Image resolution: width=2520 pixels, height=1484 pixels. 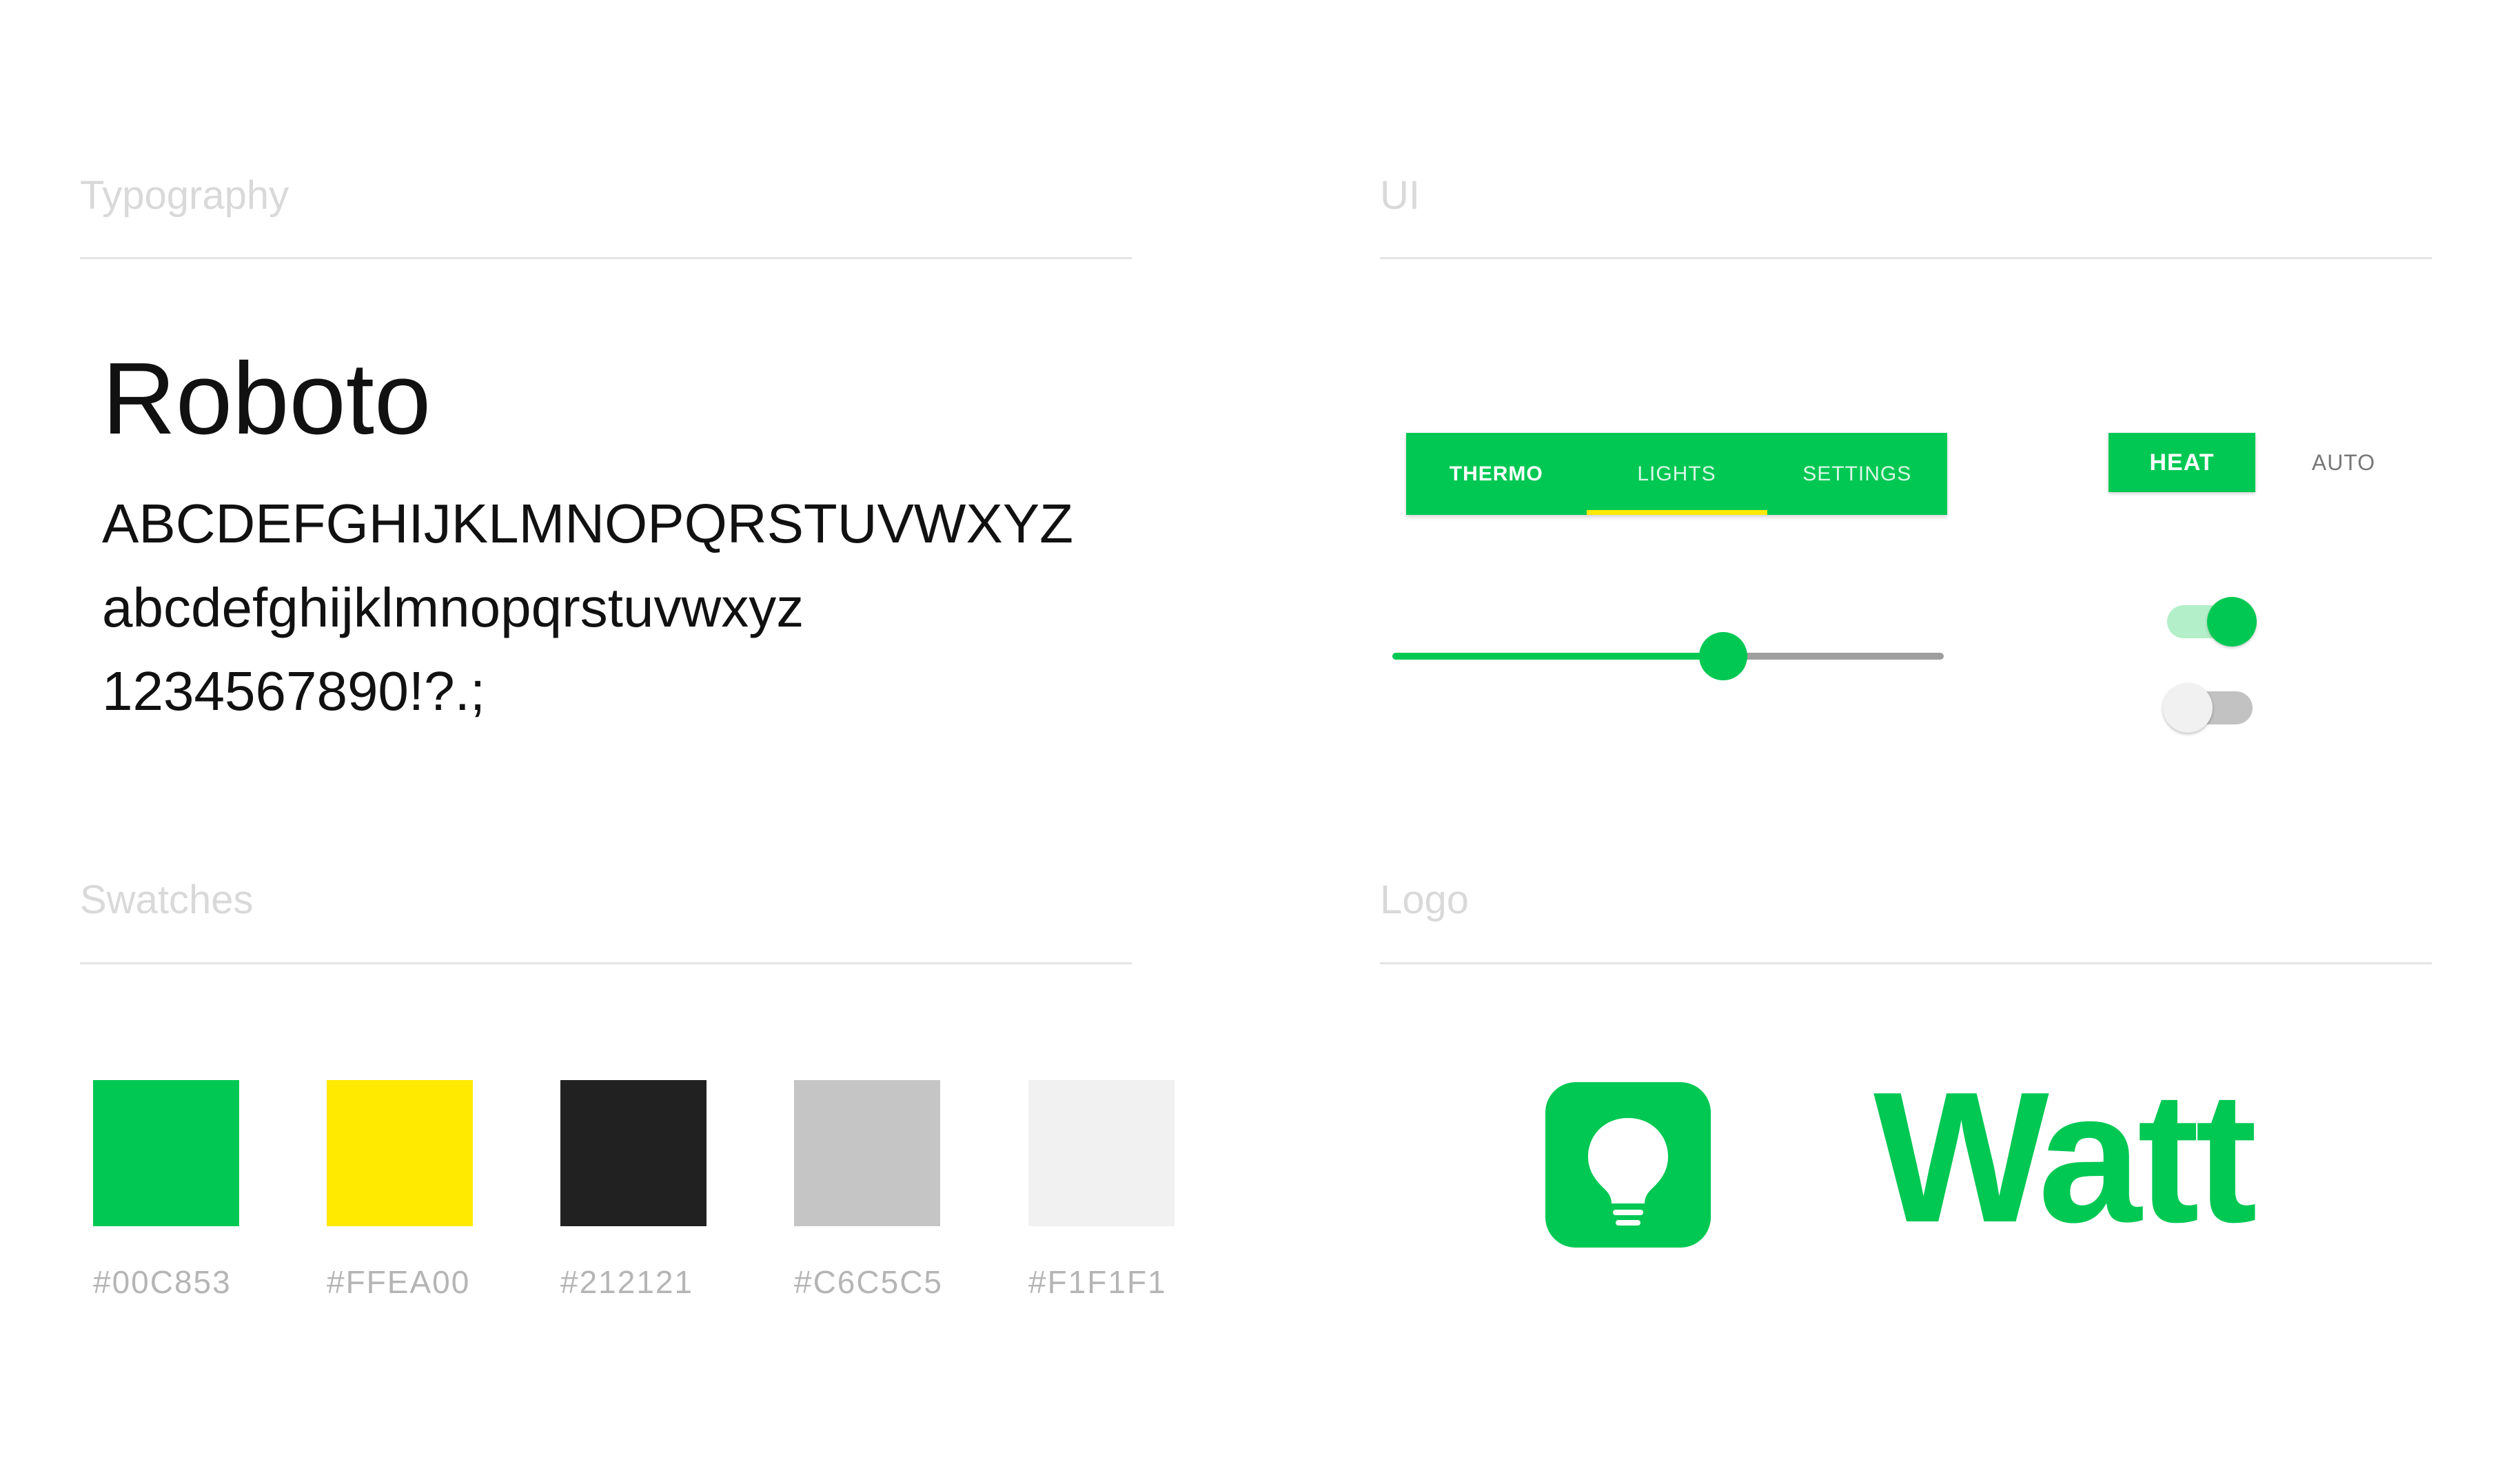 I want to click on font-name: Roboto, so click(x=266, y=399).